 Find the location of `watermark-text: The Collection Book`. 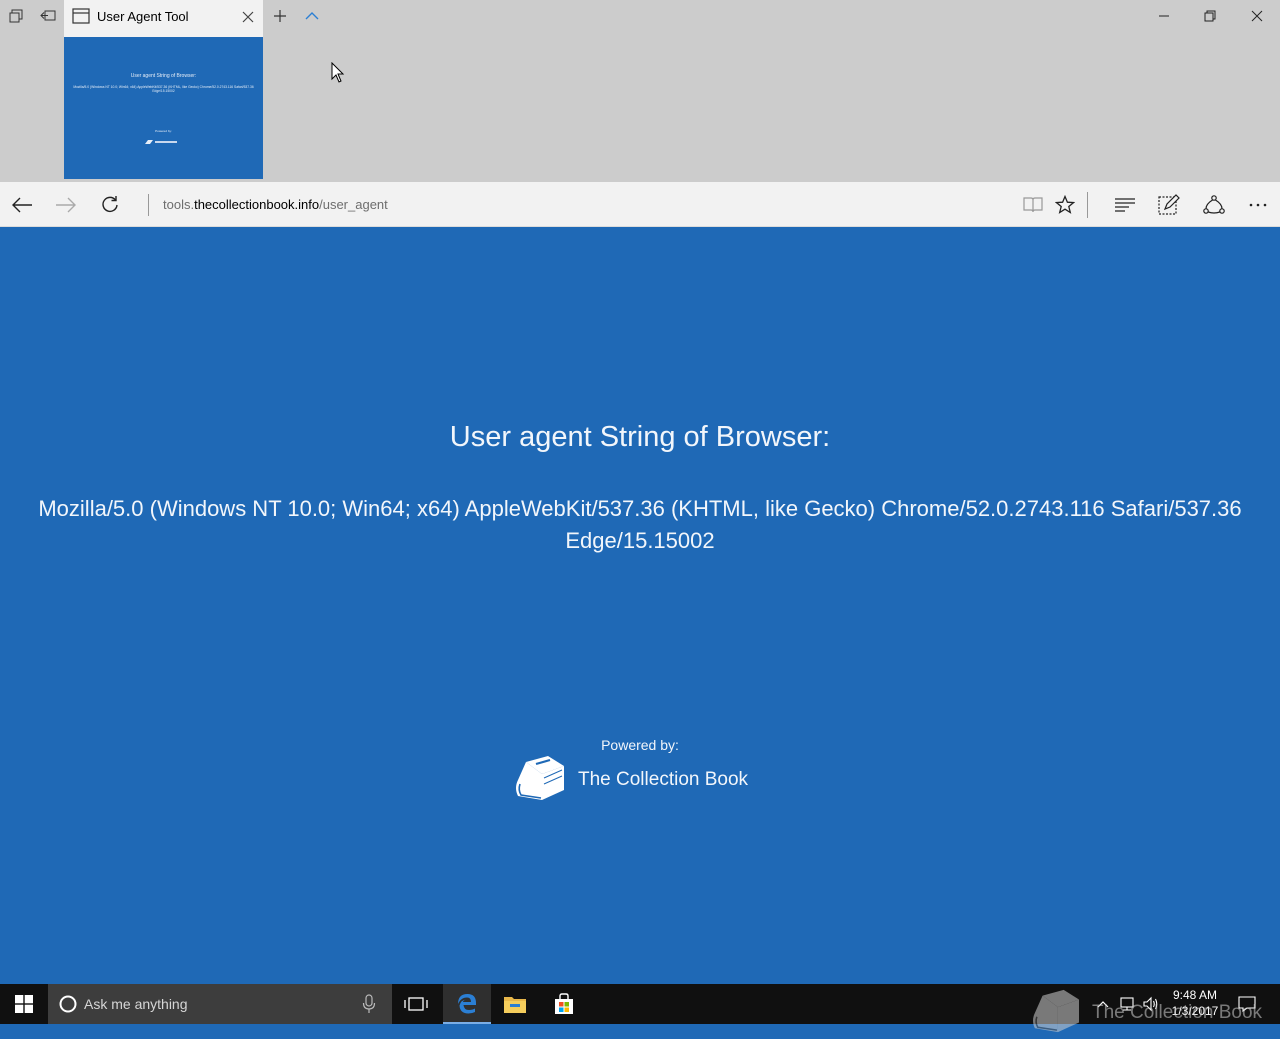

watermark-text: The Collection Book is located at coordinates (1177, 1012).